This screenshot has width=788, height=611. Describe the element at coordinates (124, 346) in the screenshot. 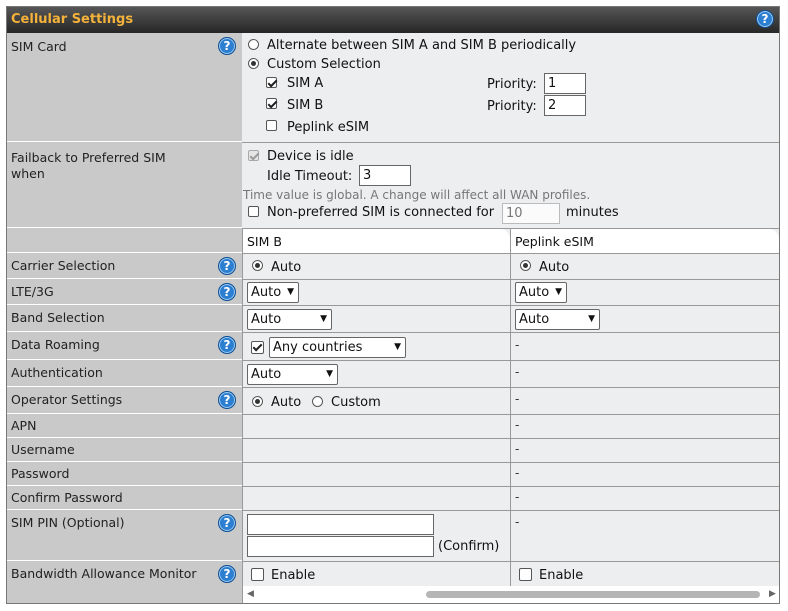

I see `label-data-roaming: Data Roaming ?` at that location.